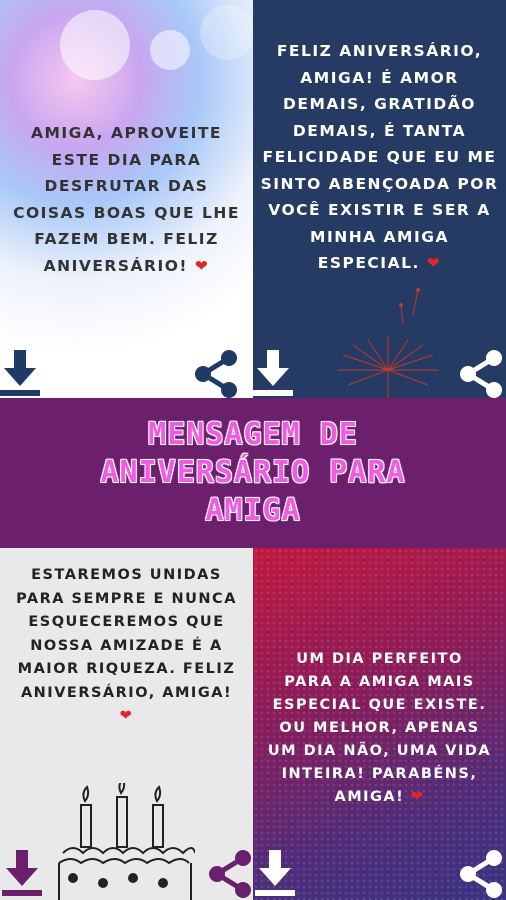 The height and width of the screenshot is (900, 506). I want to click on message-line: FELICIDADE QUE EU ME, so click(379, 157).